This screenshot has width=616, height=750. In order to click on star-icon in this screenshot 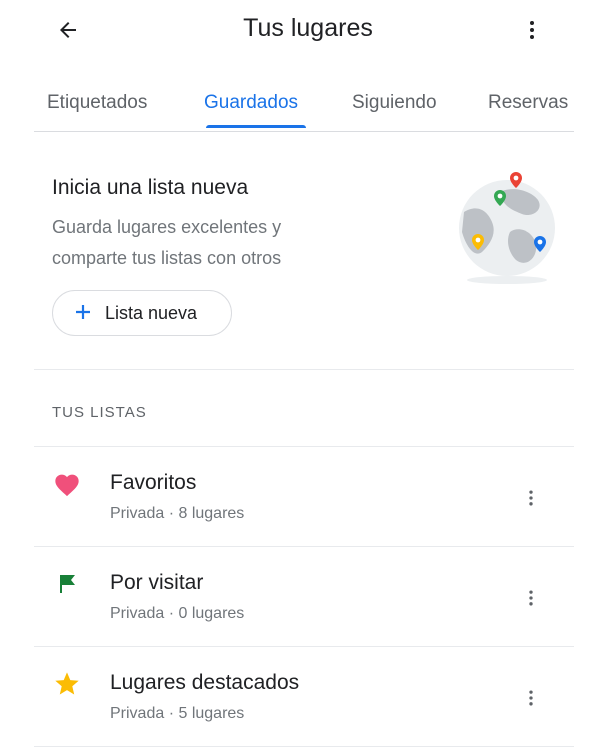, I will do `click(67, 684)`.